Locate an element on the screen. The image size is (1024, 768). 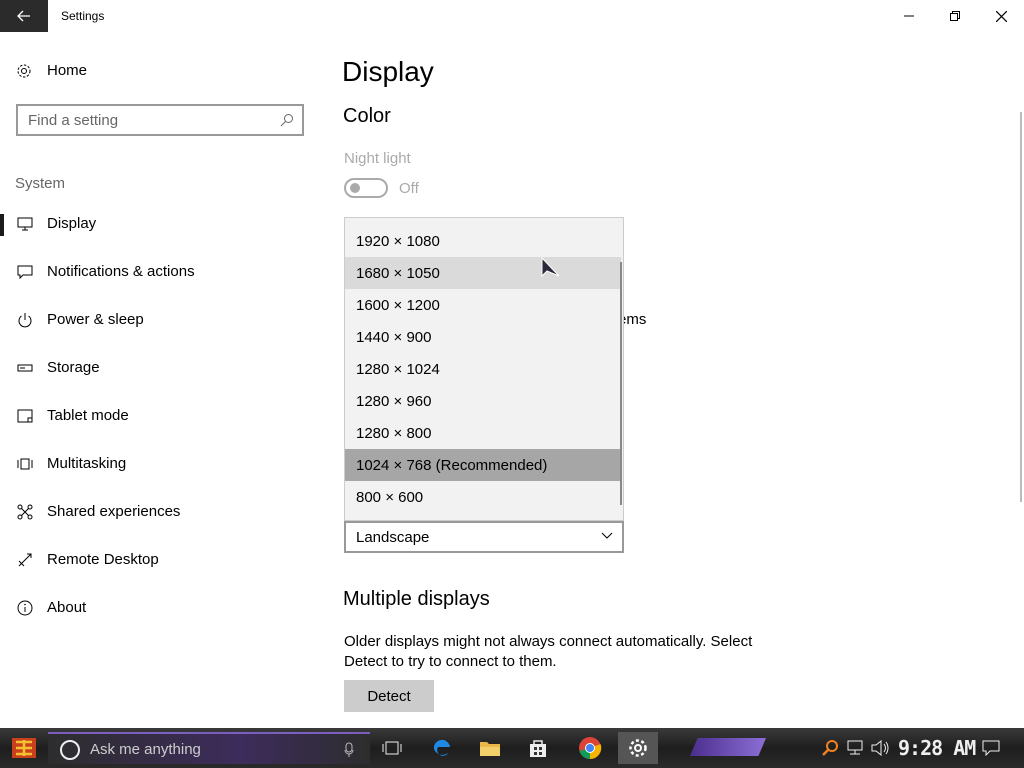
restore-icon is located at coordinates (955, 16).